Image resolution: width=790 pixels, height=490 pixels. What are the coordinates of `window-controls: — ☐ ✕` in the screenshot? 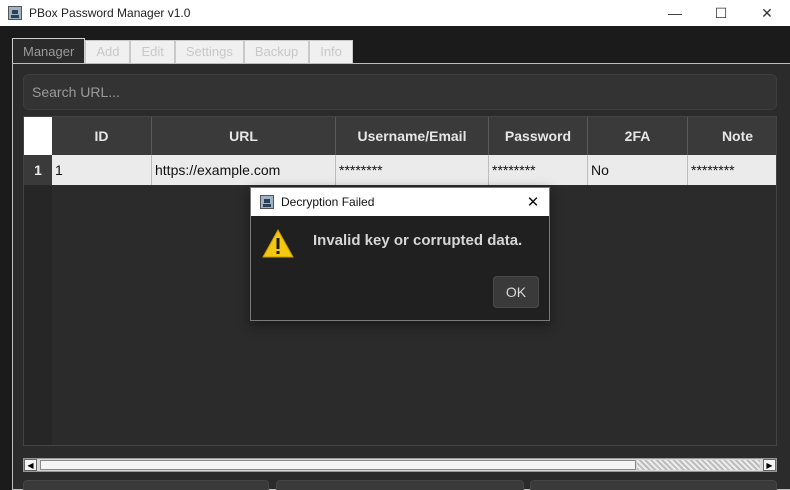 It's located at (721, 13).